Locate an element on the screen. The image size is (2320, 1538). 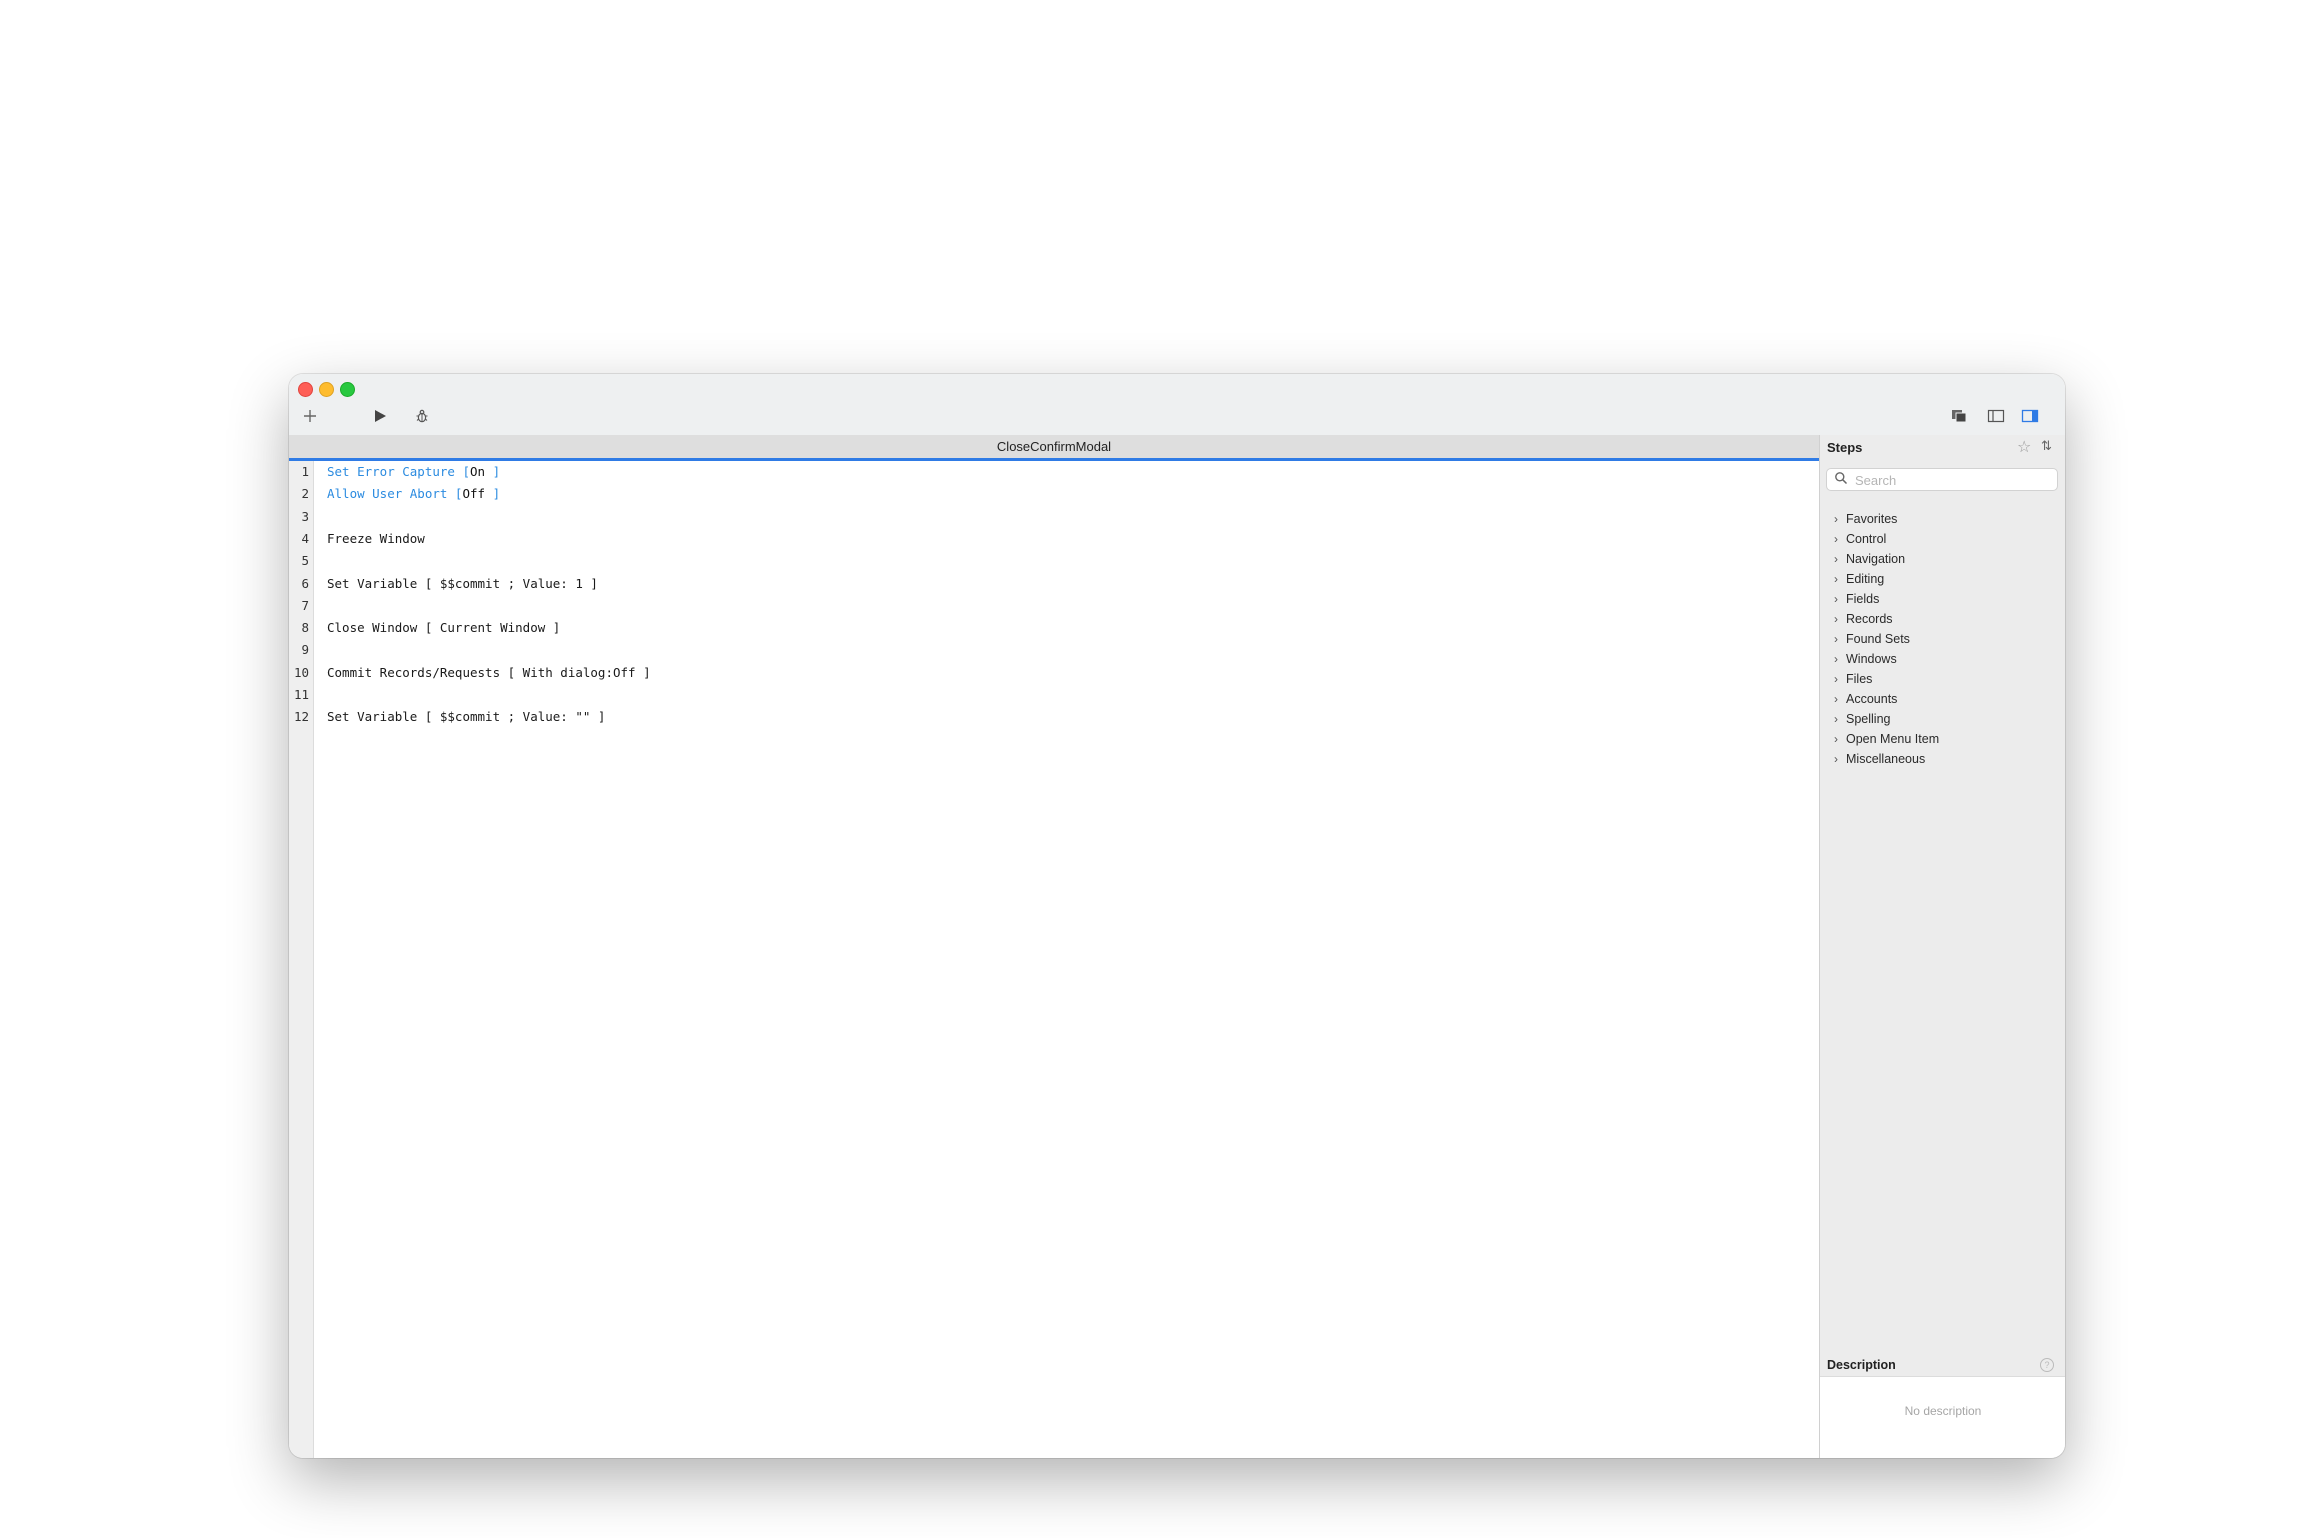
step-category-found-sets: › Found Sets is located at coordinates (1886, 639).